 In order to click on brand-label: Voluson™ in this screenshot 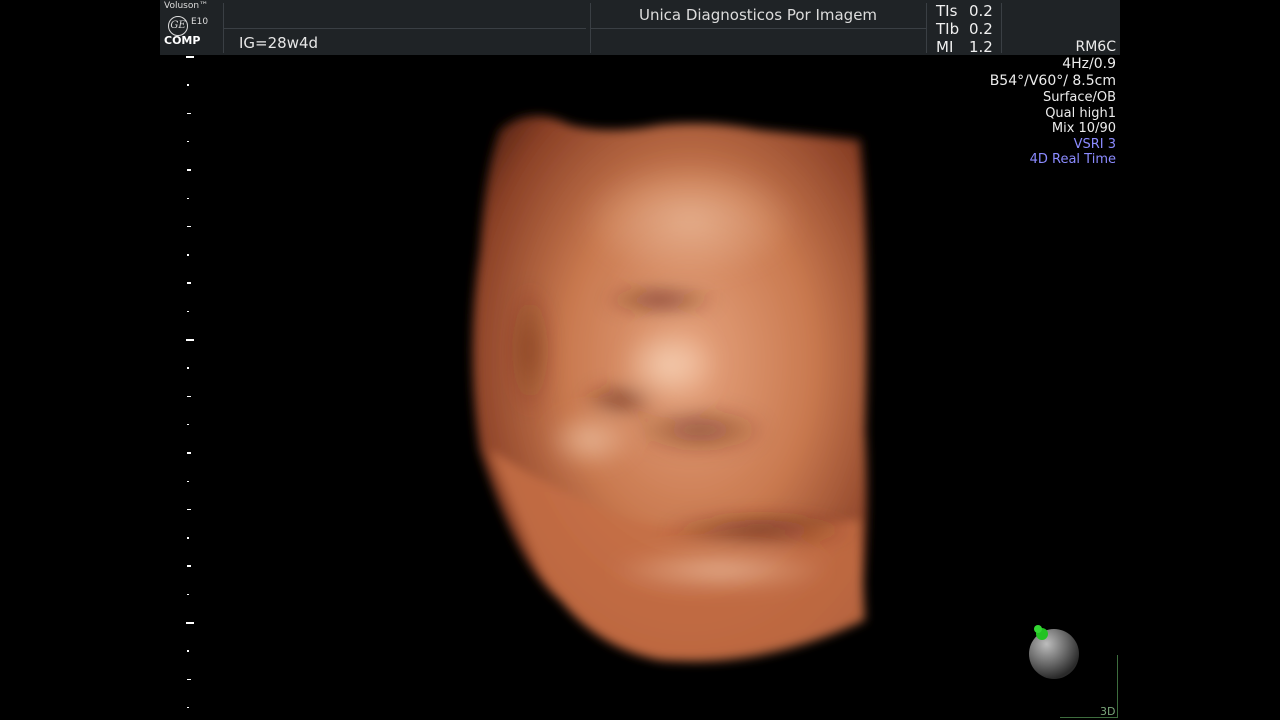, I will do `click(186, 6)`.